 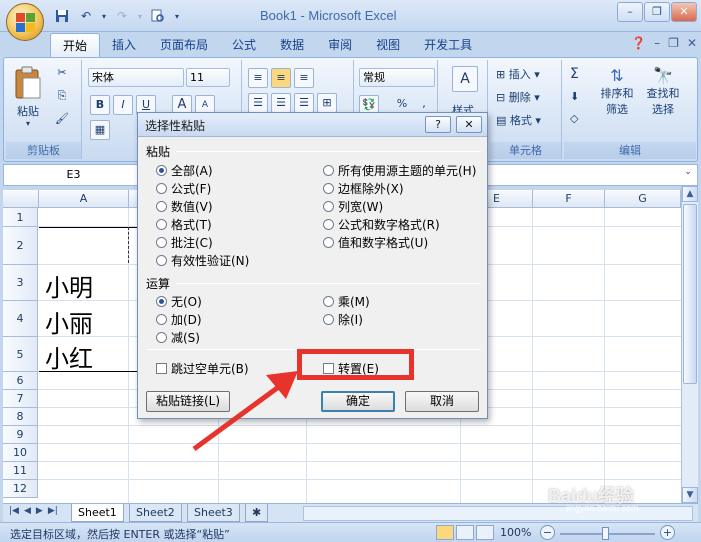 What do you see at coordinates (304, 103) in the screenshot?
I see `align-right-icon: ☰` at bounding box center [304, 103].